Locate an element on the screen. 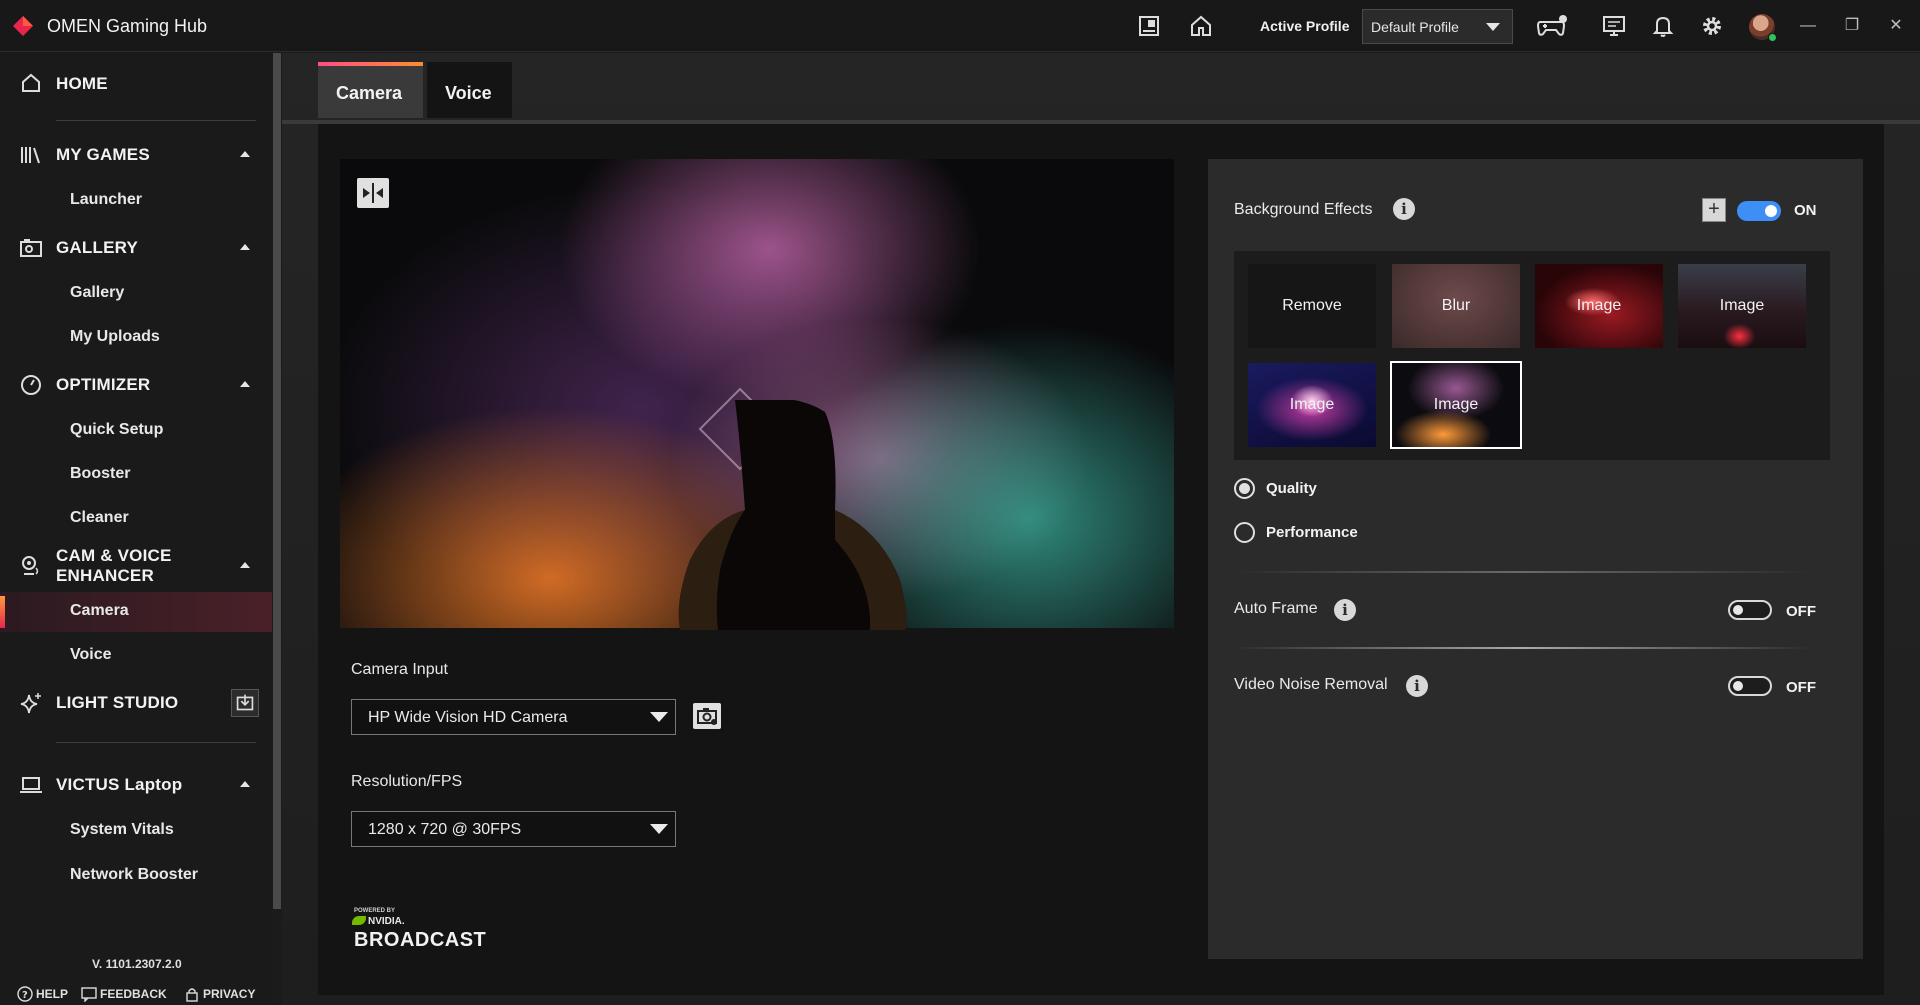 The width and height of the screenshot is (1920, 1005). help-label: HELP is located at coordinates (52, 994).